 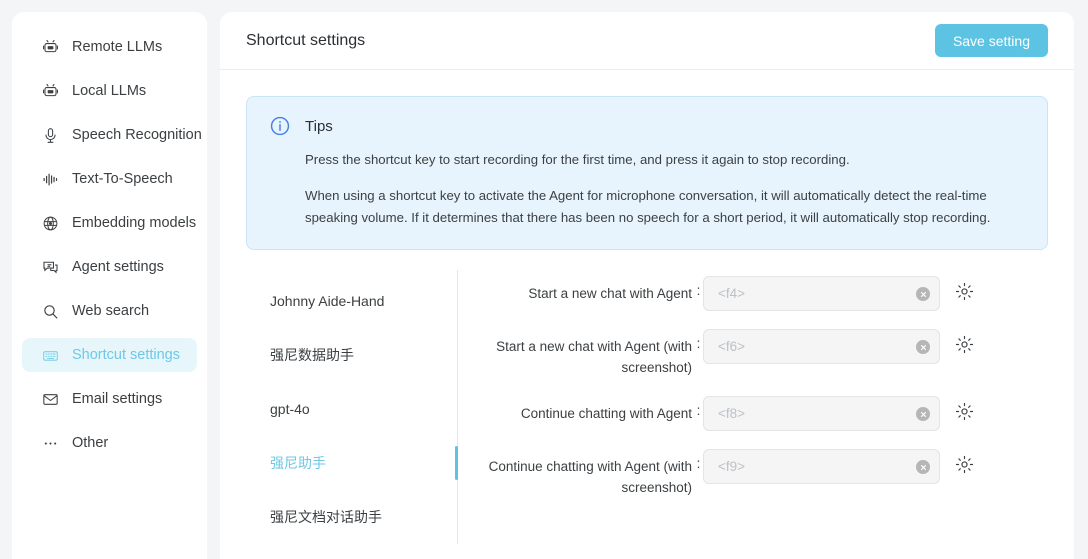 I want to click on keyboard-icon, so click(x=50, y=355).